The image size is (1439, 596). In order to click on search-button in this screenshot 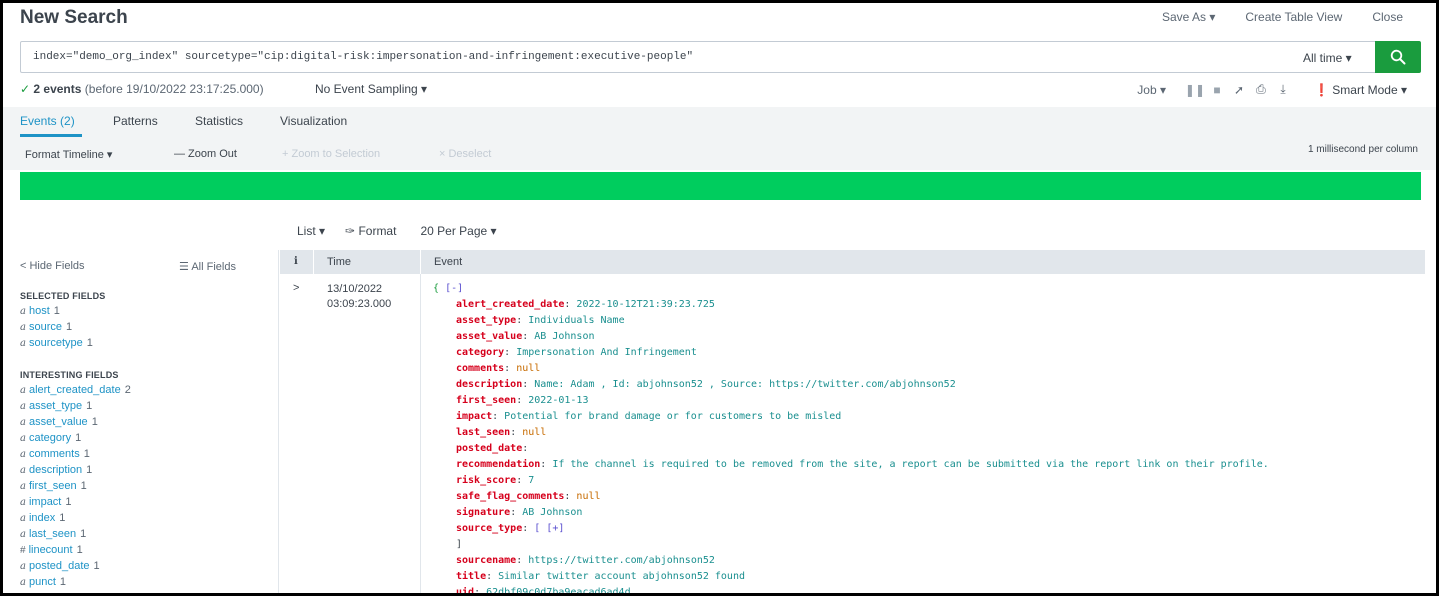, I will do `click(1398, 57)`.